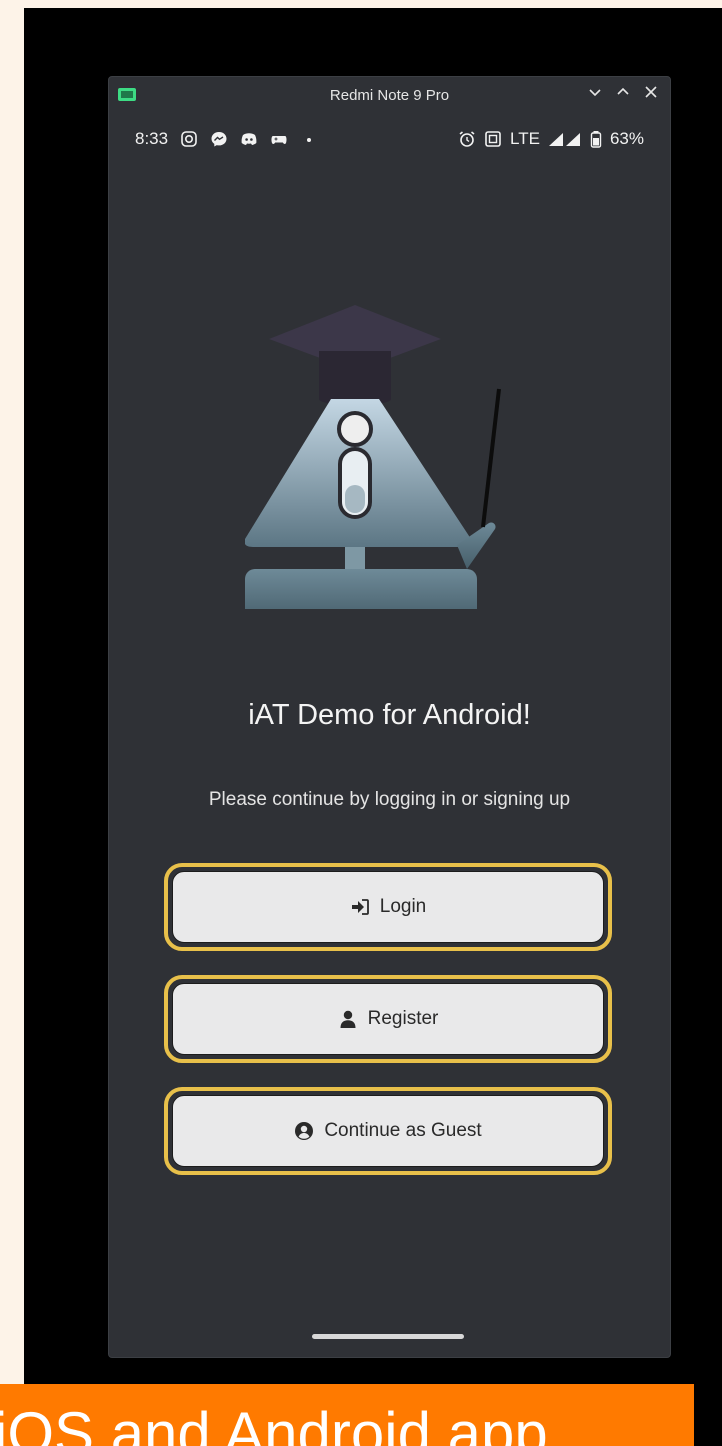 The width and height of the screenshot is (722, 1446). Describe the element at coordinates (595, 92) in the screenshot. I see `minimize-chevron-icon` at that location.